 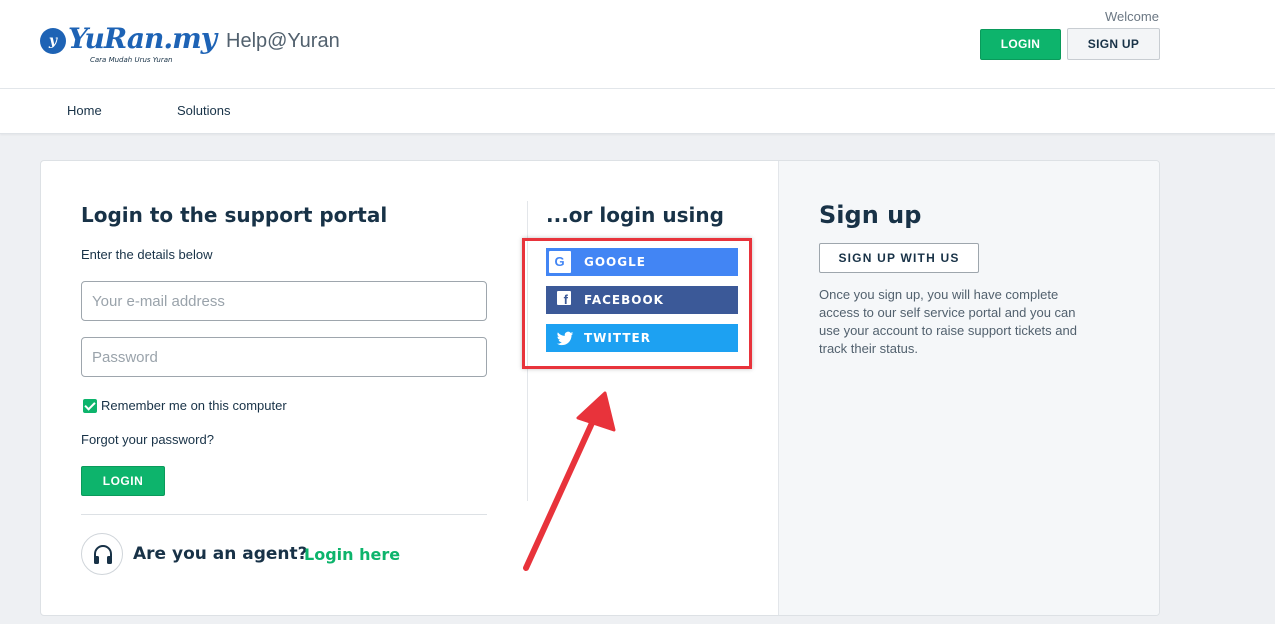 What do you see at coordinates (90, 406) in the screenshot?
I see `remember-checkbox` at bounding box center [90, 406].